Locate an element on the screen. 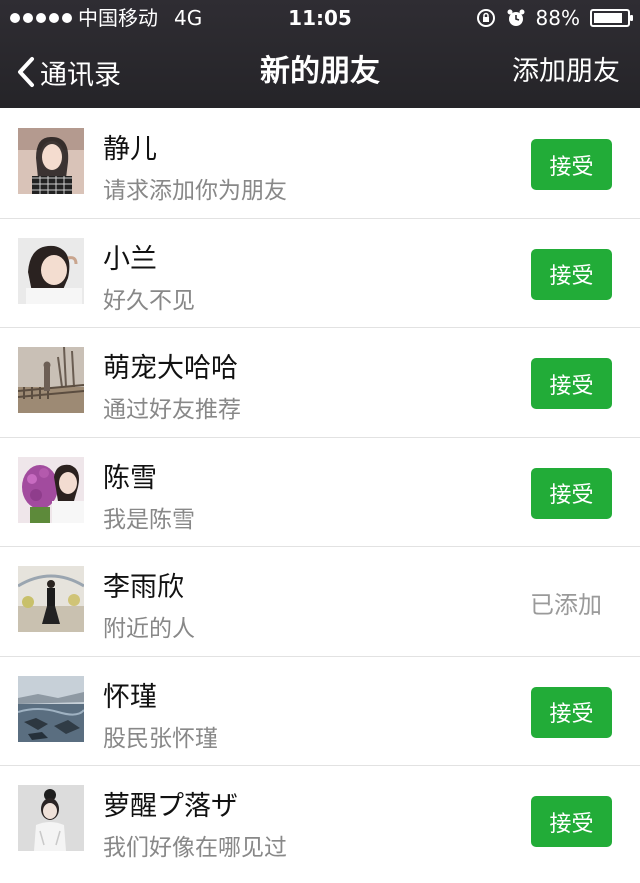 This screenshot has width=640, height=883. list-item: 怀瑾 股民张怀瑾 接受 is located at coordinates (320, 711).